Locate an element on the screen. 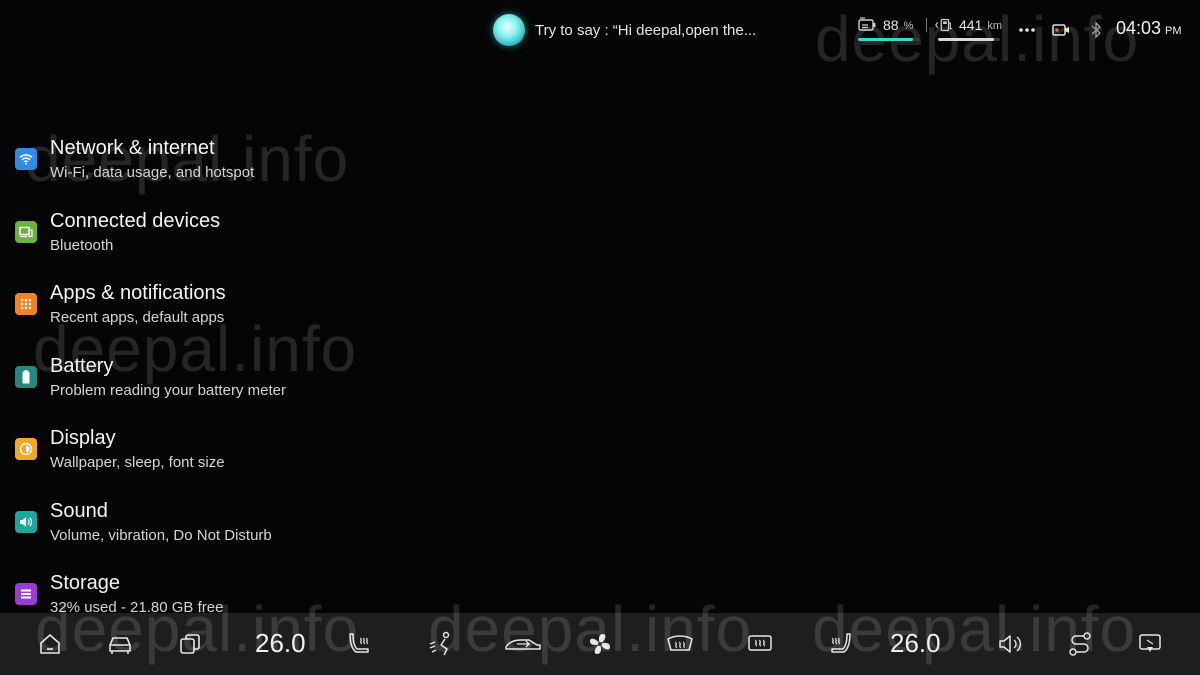 This screenshot has width=1200, height=675. setting-title: Connected devices is located at coordinates (135, 220).